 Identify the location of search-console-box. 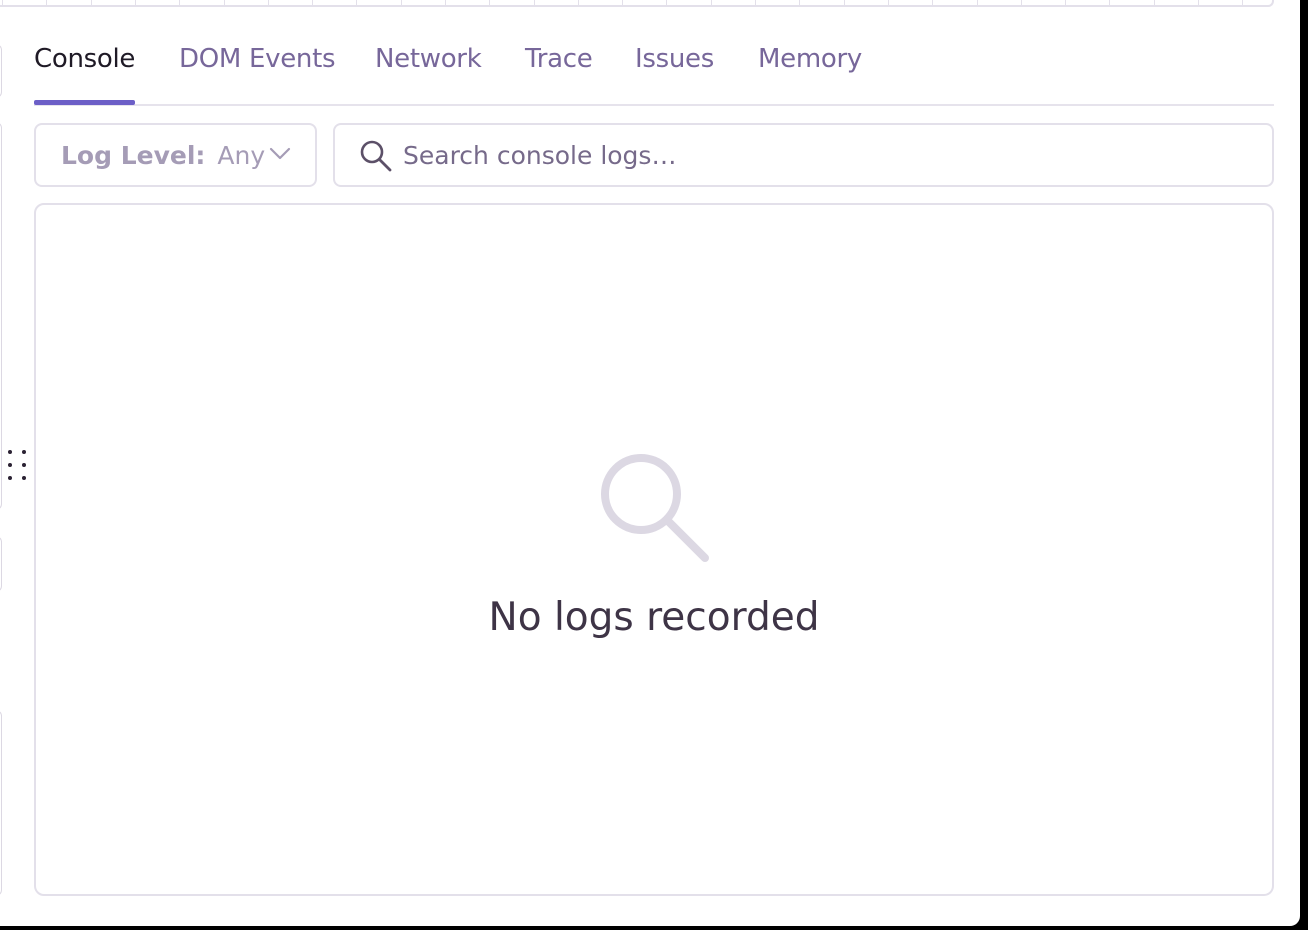
(803, 155).